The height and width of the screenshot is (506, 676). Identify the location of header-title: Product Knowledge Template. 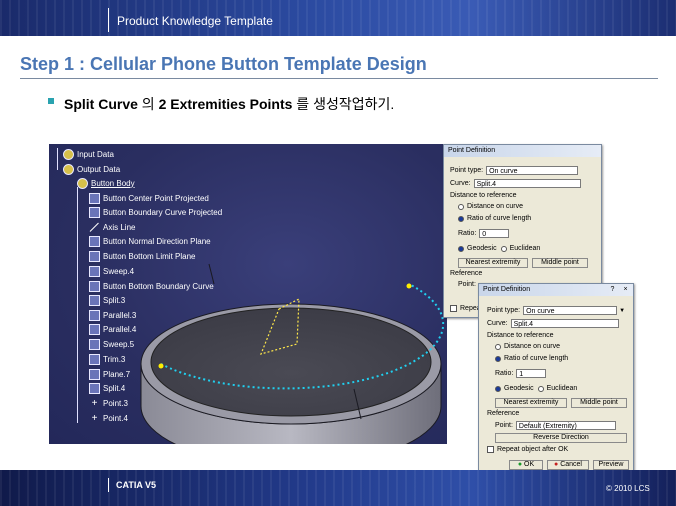
(195, 21).